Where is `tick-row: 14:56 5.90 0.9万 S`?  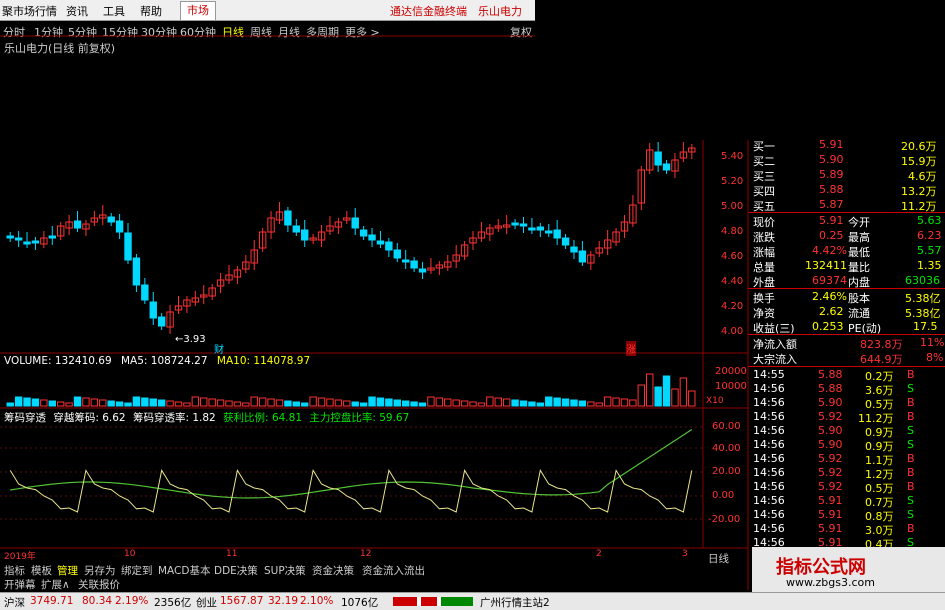 tick-row: 14:56 5.90 0.9万 S is located at coordinates (833, 431).